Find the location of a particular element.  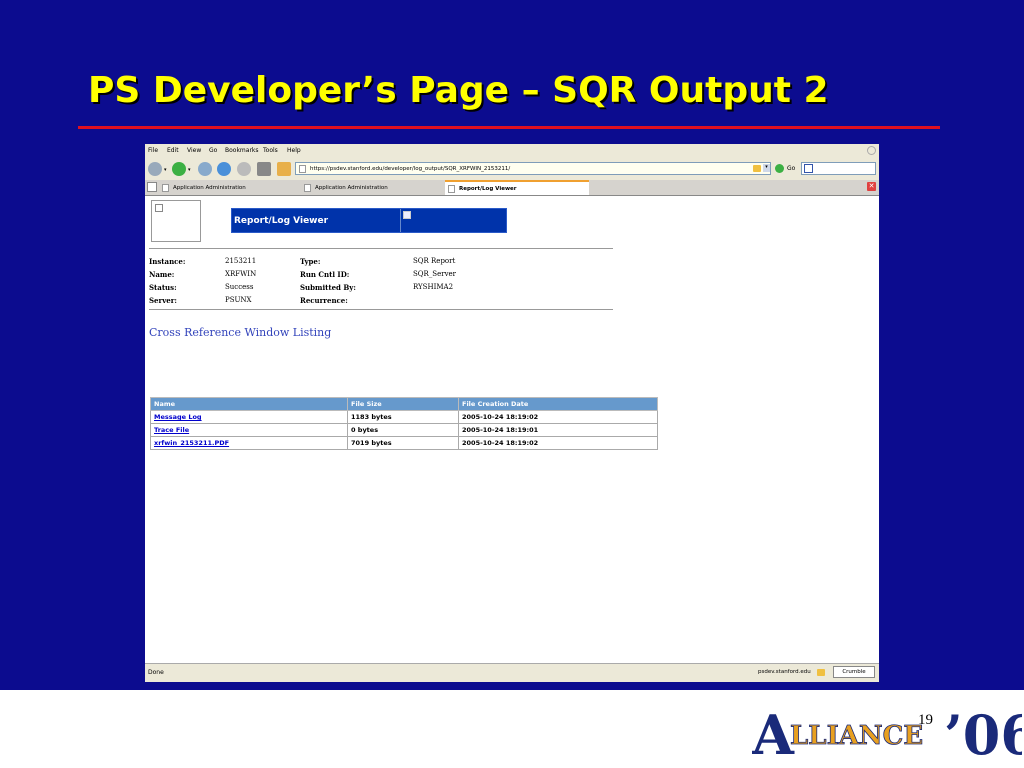

crumble-button: Crumble is located at coordinates (854, 672).